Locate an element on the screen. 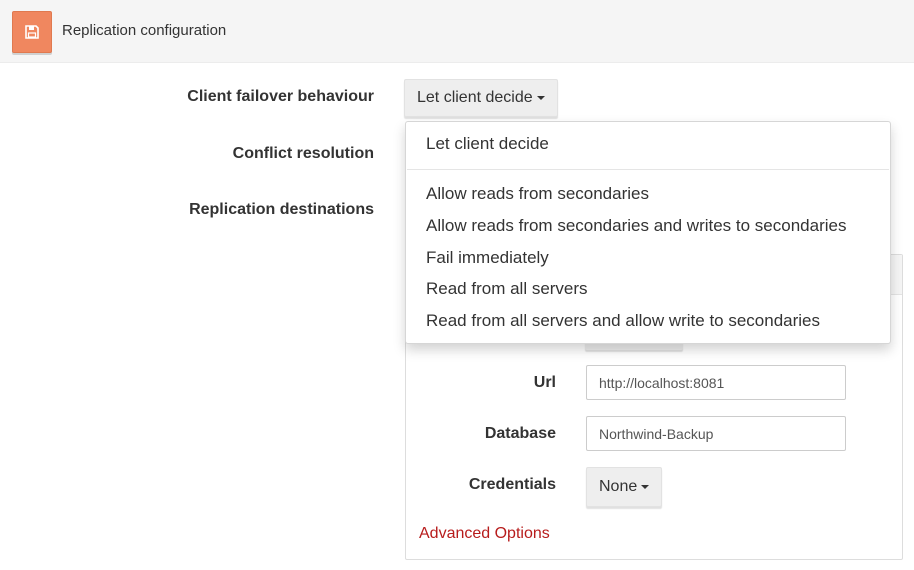  menu-item-read-all-servers: Read from all servers is located at coordinates (648, 289).